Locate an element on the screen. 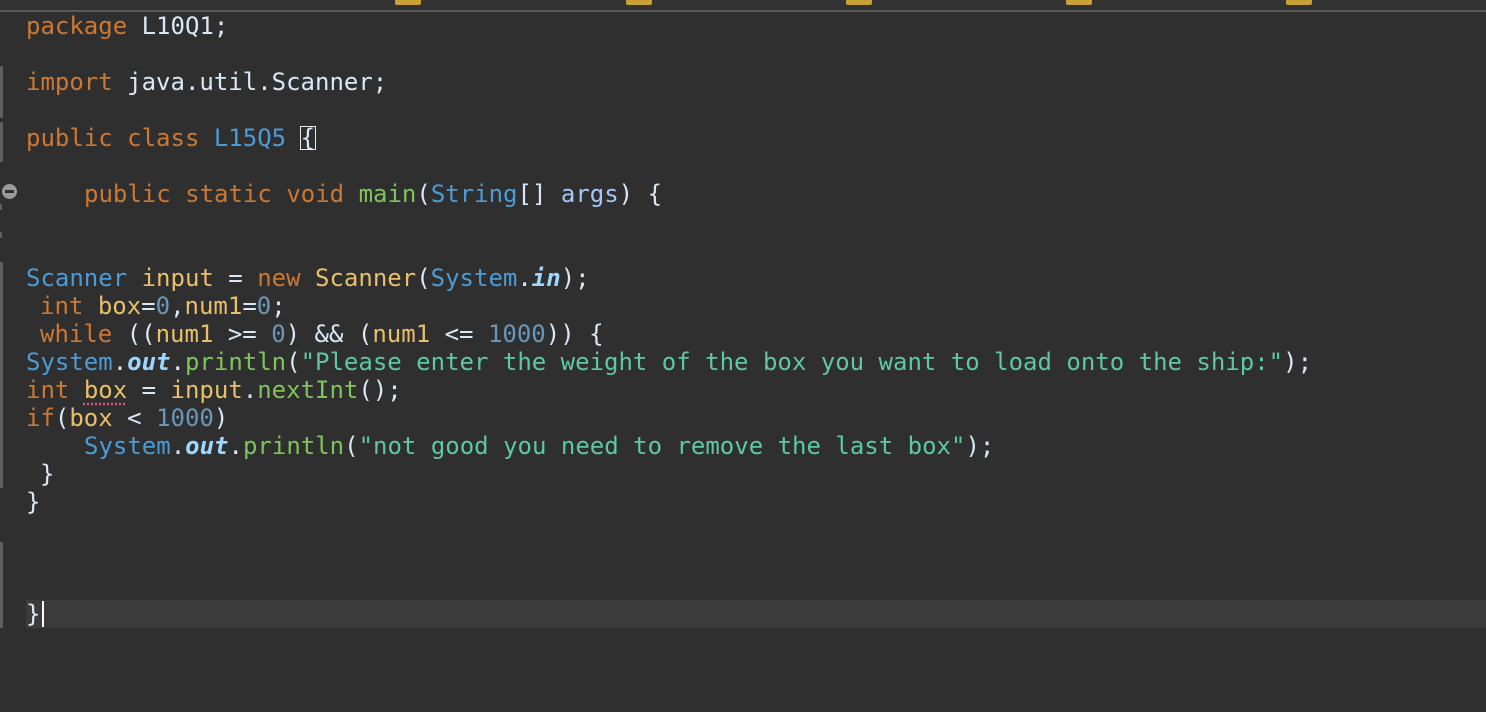 The width and height of the screenshot is (1486, 712). punctuation: )) { is located at coordinates (574, 334).